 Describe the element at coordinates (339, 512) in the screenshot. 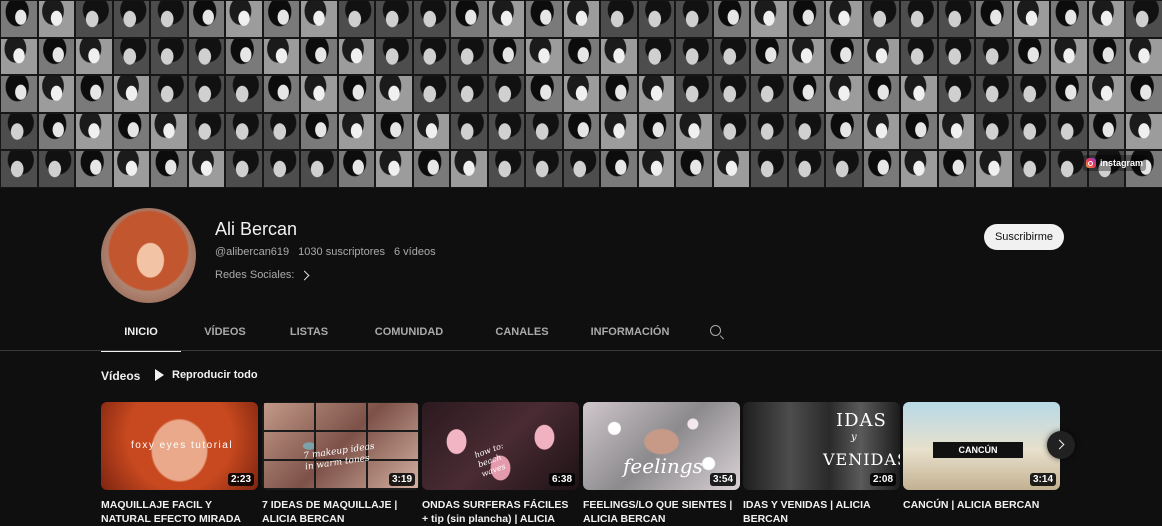

I see `video-title: 7 IDEAS DE MAQUILLAJE | ALICIA BERCAN` at that location.